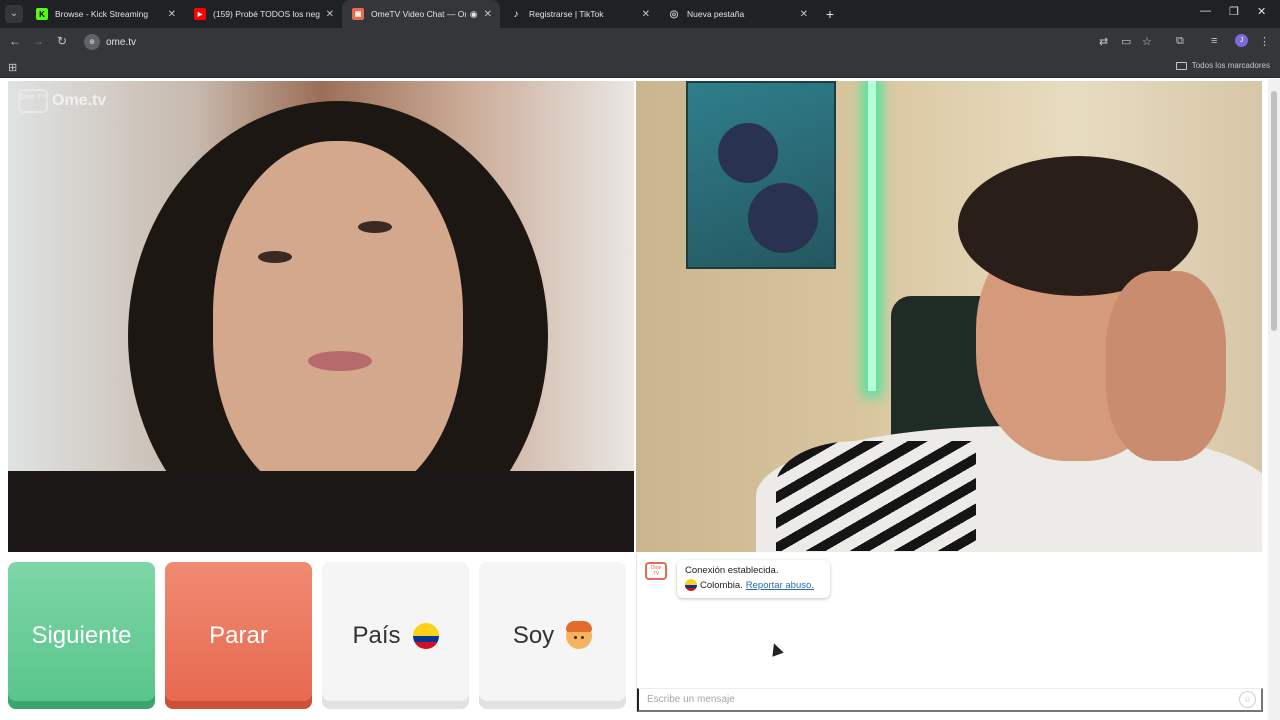  I want to click on tab-tiktok: ♪ Registrarse | TikTok ✕, so click(579, 14).